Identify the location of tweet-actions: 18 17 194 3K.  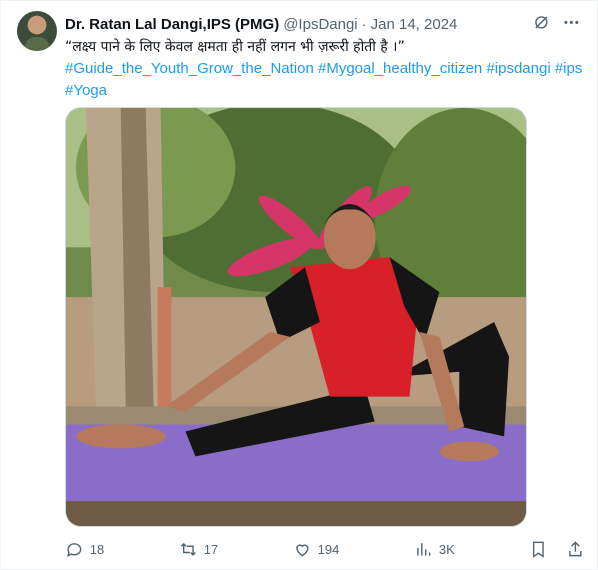
(325, 549).